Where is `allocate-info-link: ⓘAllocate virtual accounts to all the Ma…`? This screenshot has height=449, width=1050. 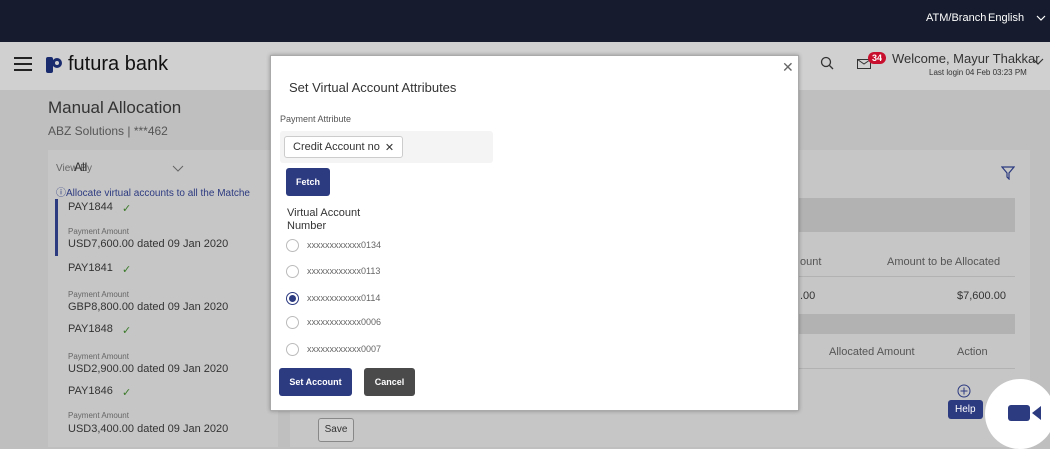 allocate-info-link: ⓘAllocate virtual accounts to all the Ma… is located at coordinates (153, 191).